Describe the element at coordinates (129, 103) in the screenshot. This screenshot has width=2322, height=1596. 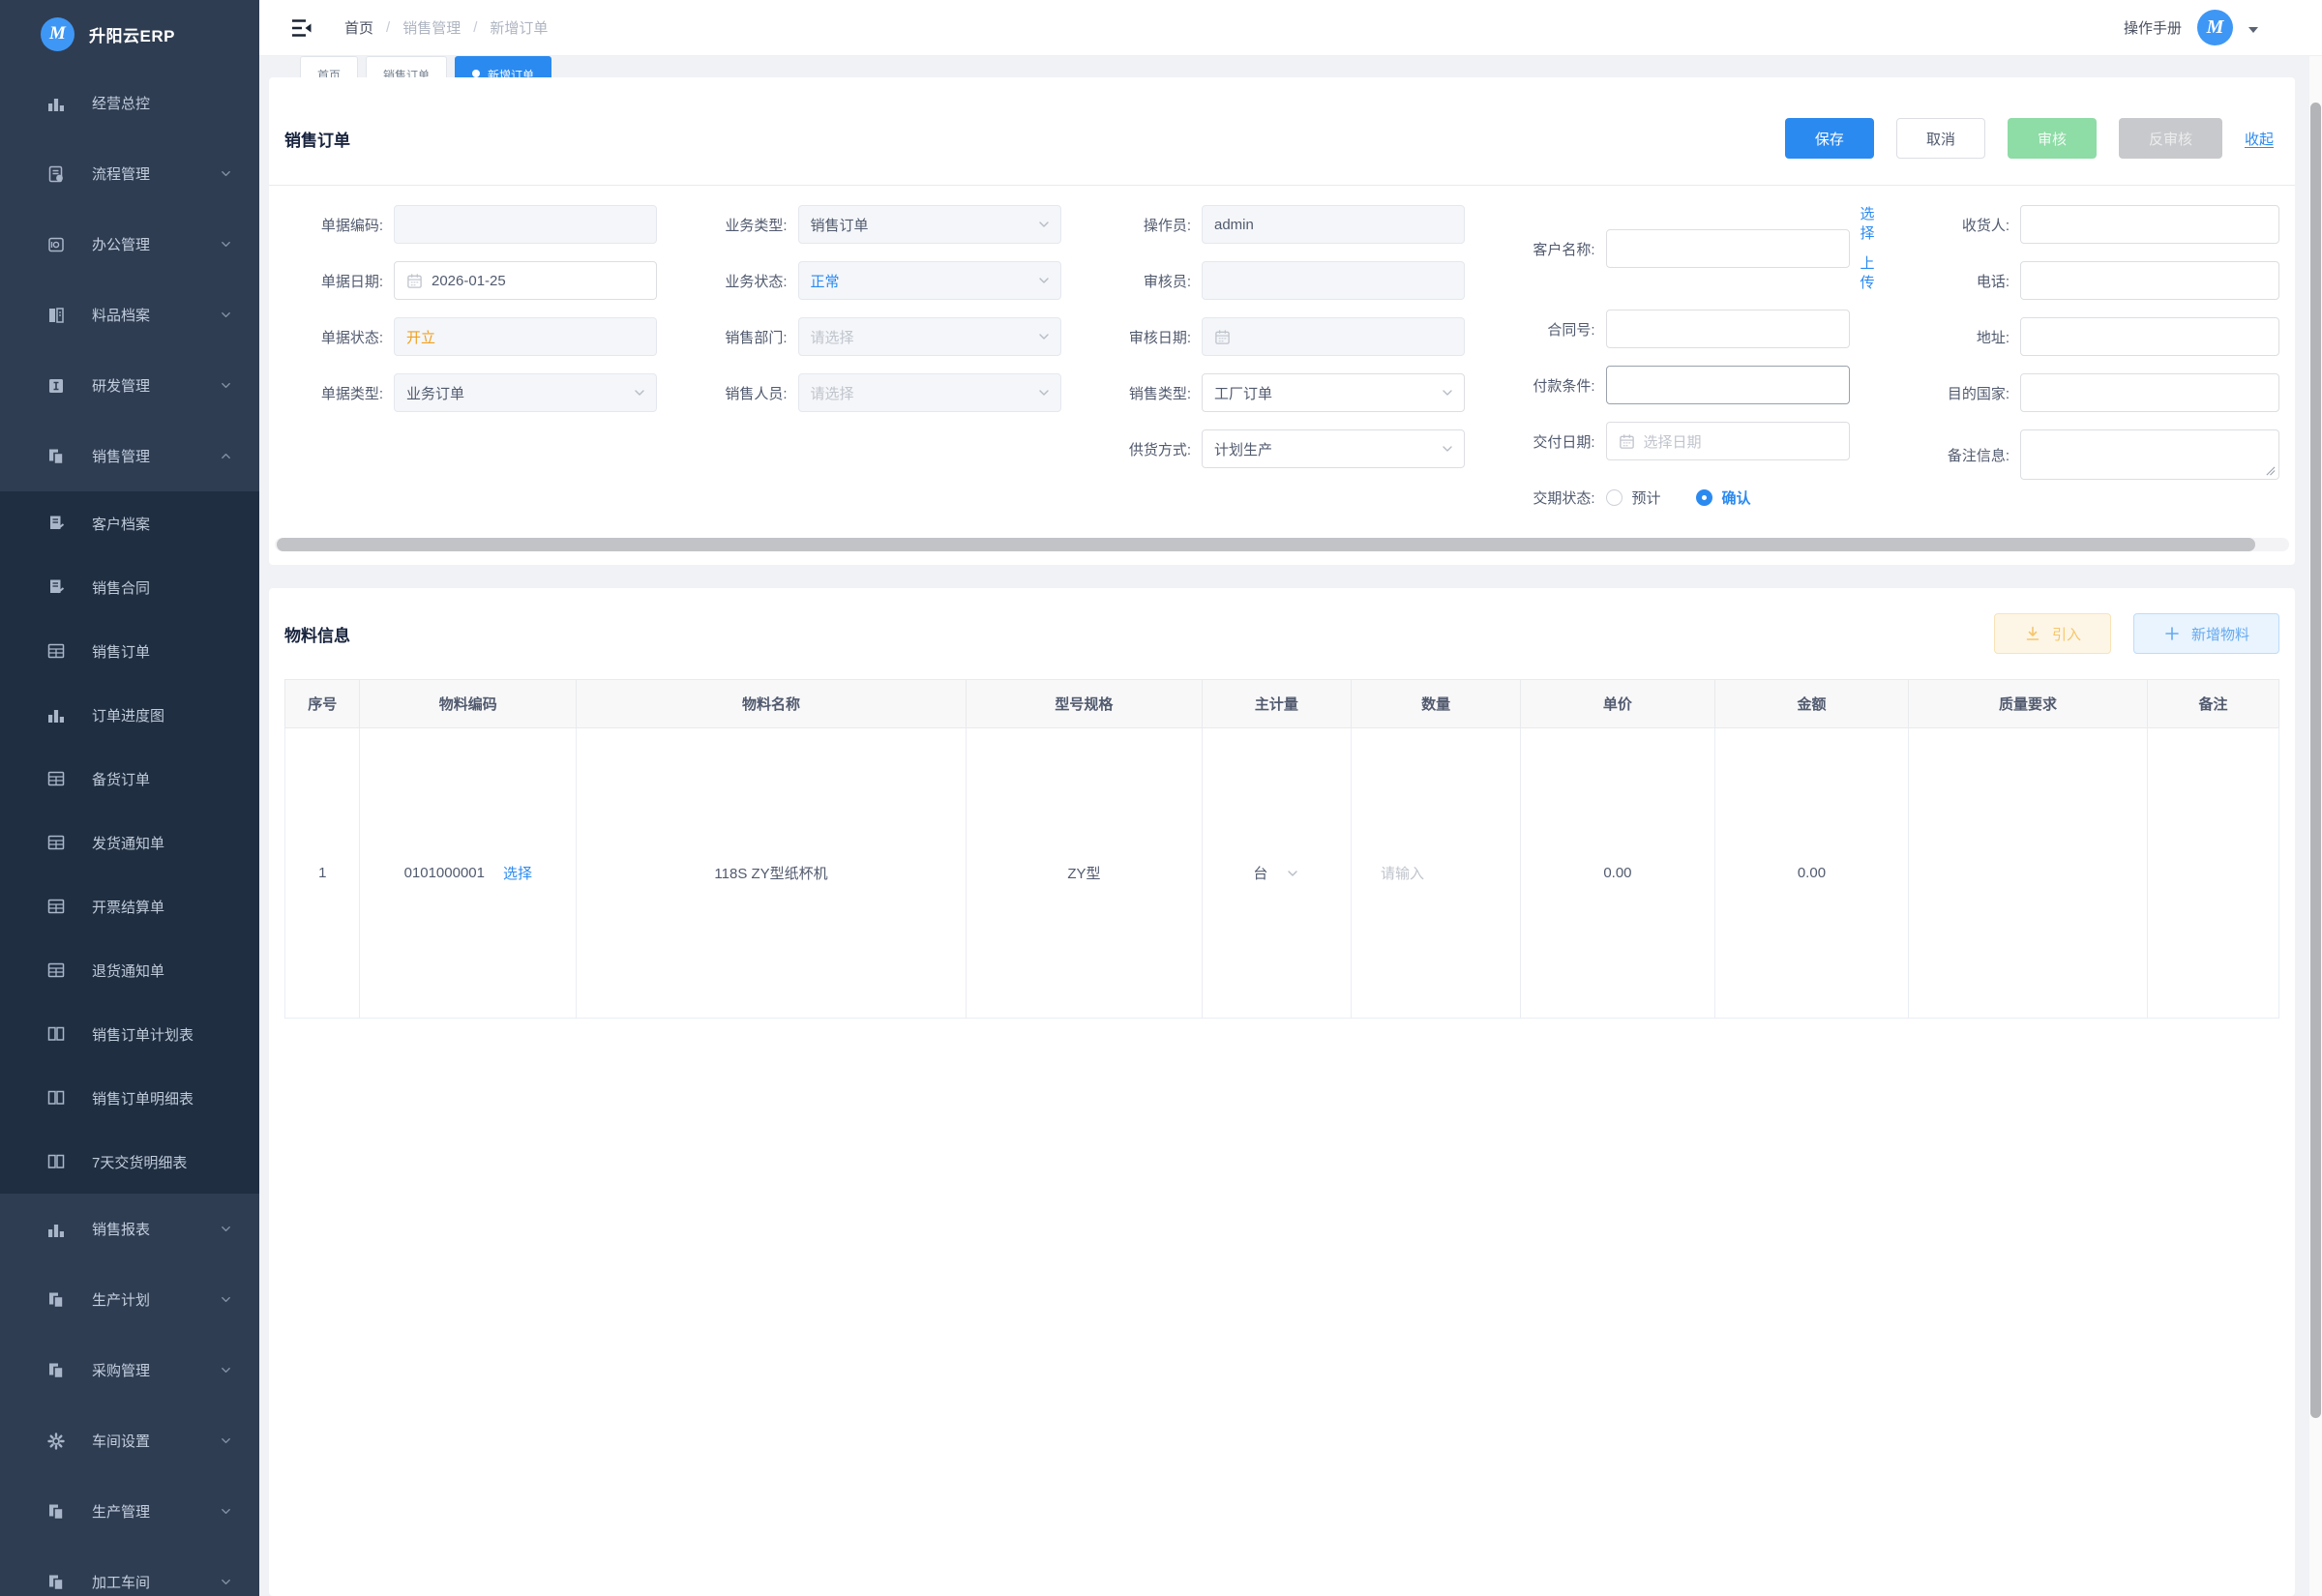
I see `sidebar-item-business-overview: 经营总控` at that location.